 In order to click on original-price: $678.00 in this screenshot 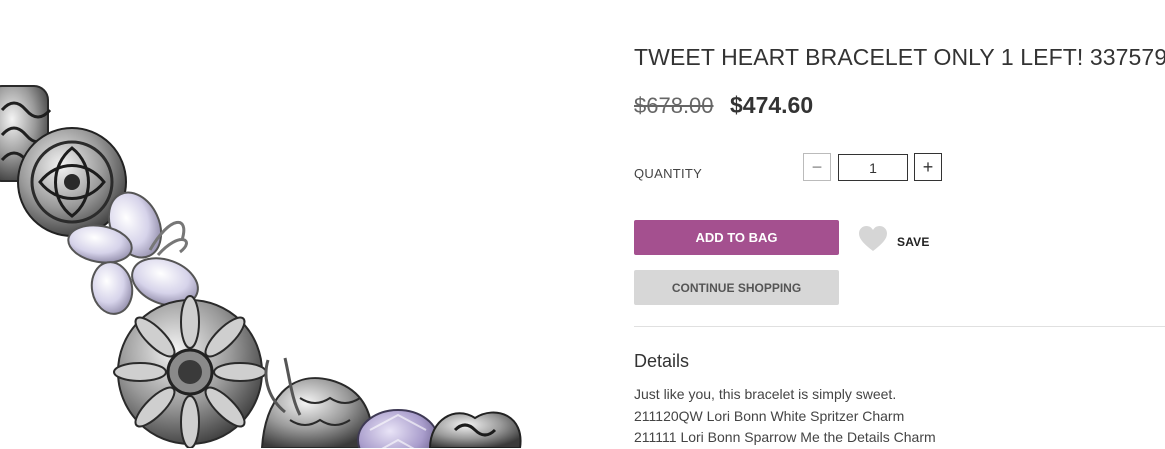, I will do `click(674, 105)`.